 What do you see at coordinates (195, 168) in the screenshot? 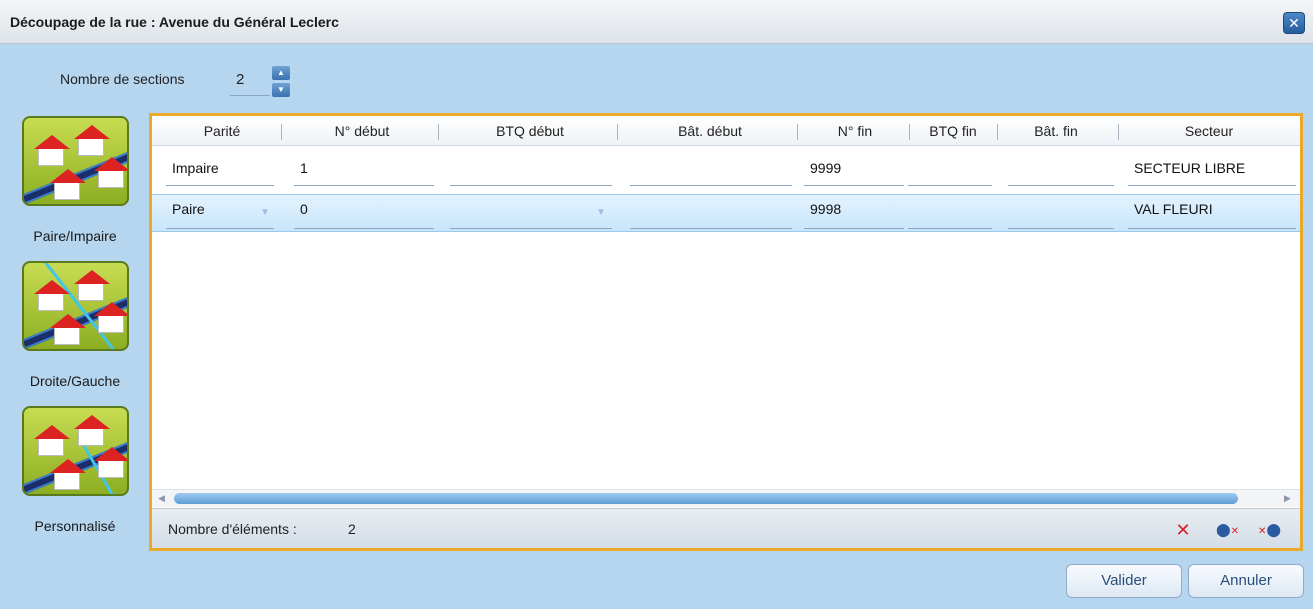
I see `cell-parite: Impaire` at bounding box center [195, 168].